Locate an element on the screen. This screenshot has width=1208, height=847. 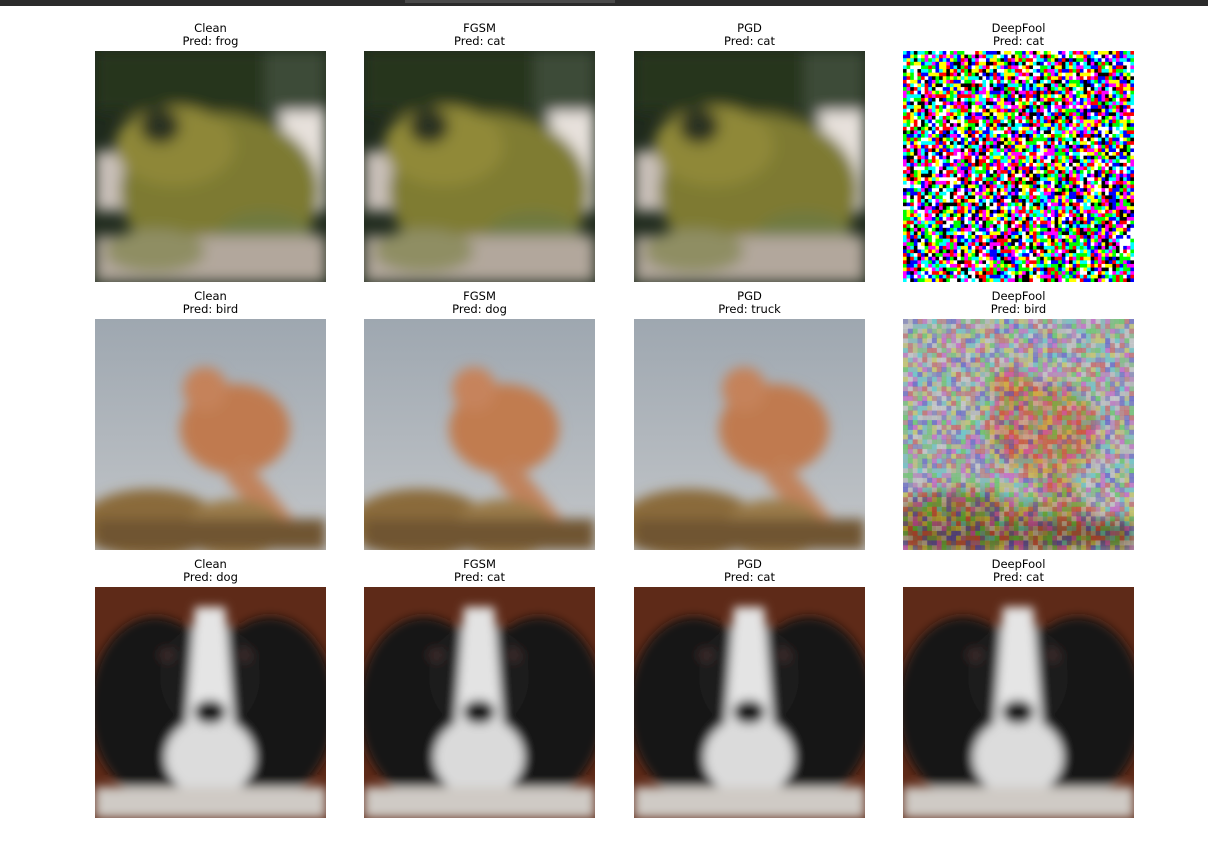
prediction-label: Pred: truck is located at coordinates (749, 309).